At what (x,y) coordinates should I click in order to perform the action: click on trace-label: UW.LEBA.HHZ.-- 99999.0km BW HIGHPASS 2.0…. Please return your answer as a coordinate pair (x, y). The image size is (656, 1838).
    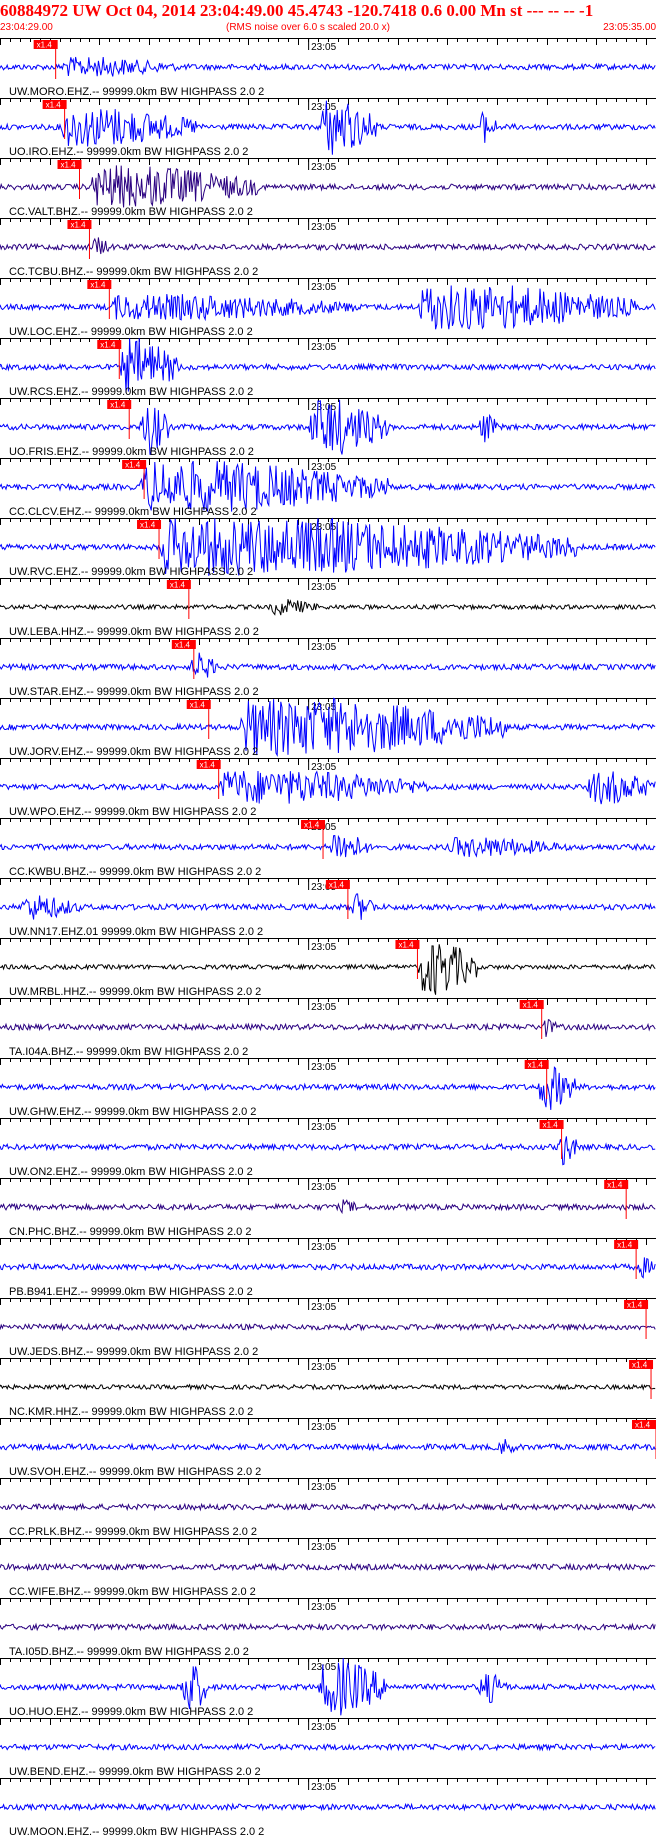
    Looking at the image, I should click on (134, 632).